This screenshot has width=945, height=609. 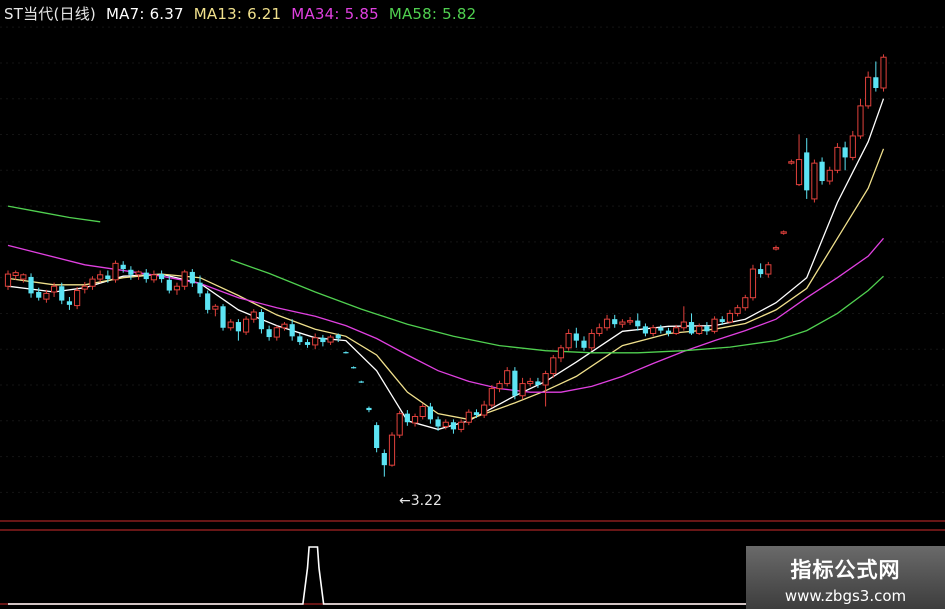 I want to click on watermark-url: www.zbgs3.com, so click(x=845, y=596).